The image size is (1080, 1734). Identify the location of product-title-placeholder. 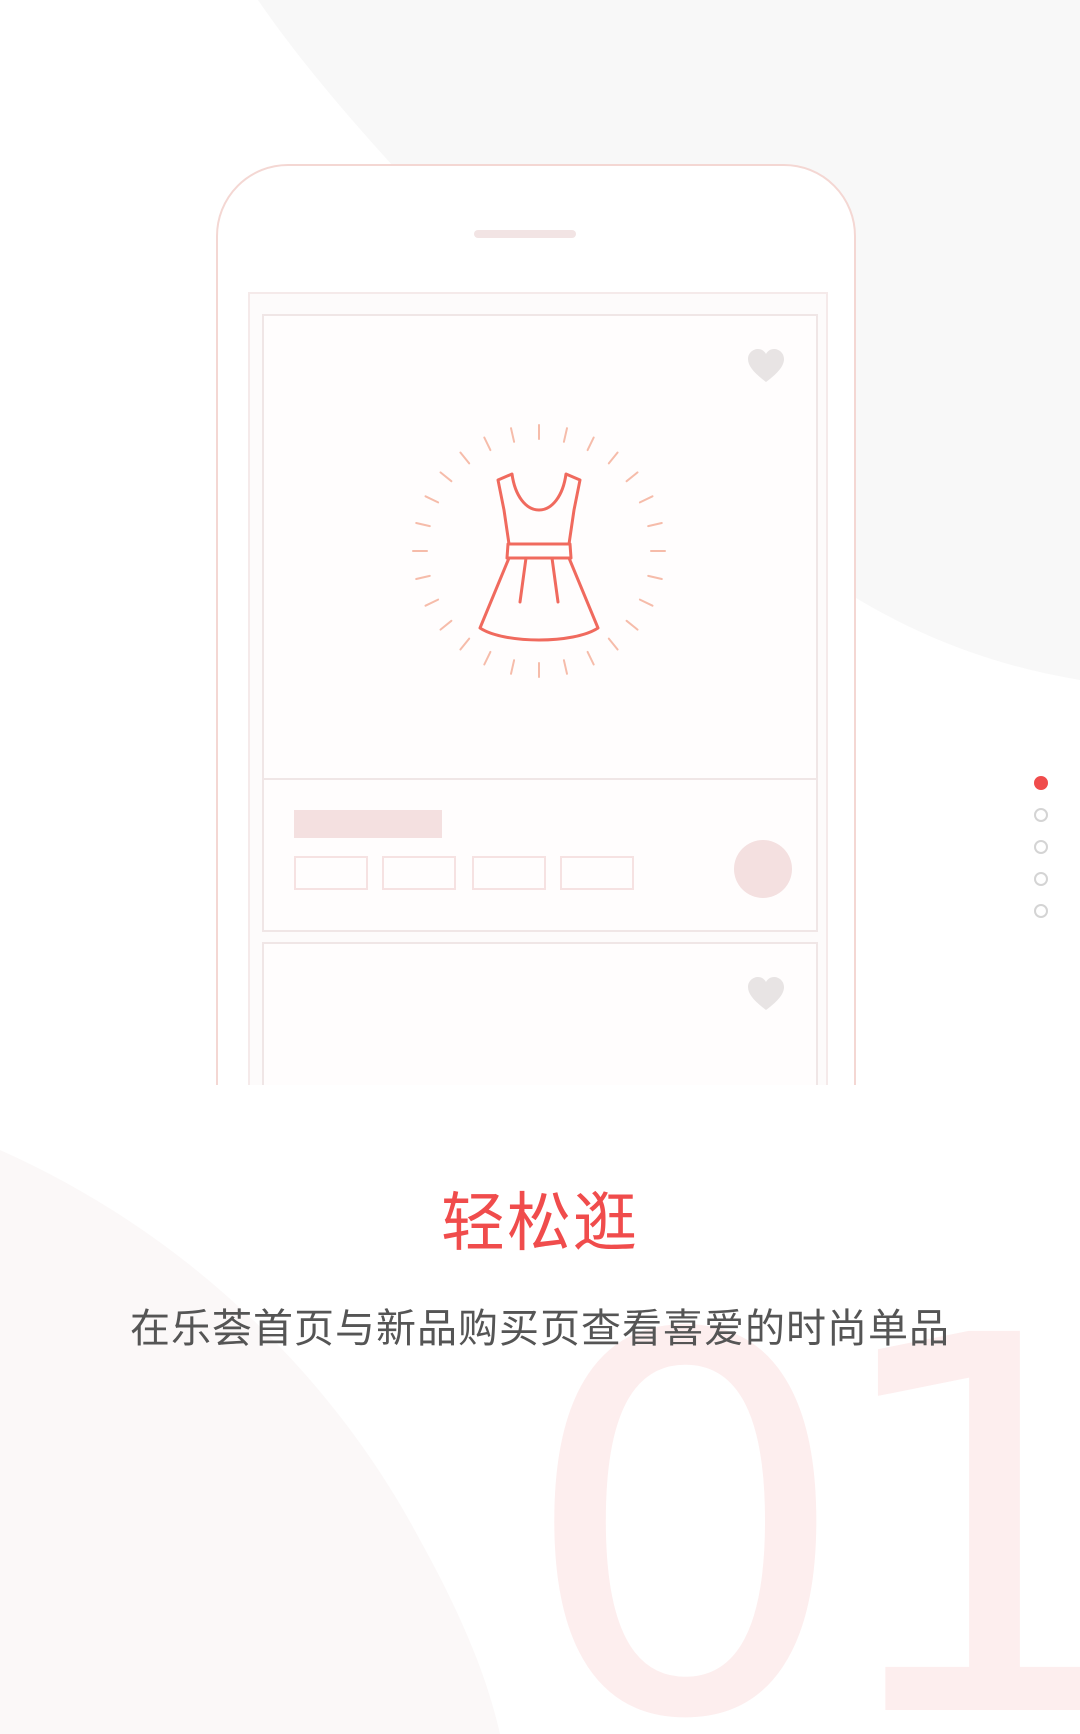
(368, 824).